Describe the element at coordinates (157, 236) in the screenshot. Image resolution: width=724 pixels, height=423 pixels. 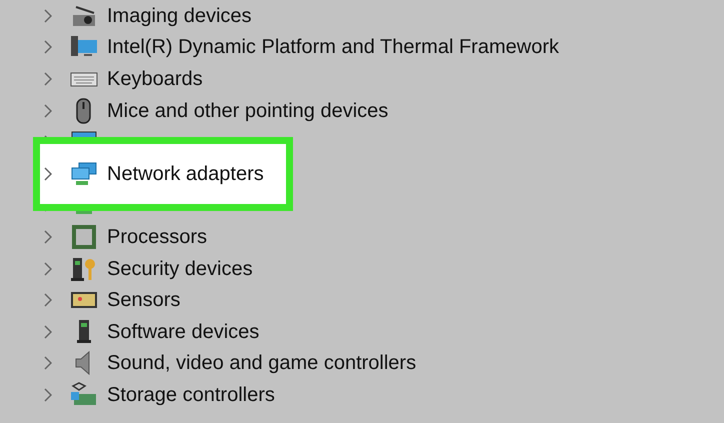
I see `tree-item-label: Processors` at that location.